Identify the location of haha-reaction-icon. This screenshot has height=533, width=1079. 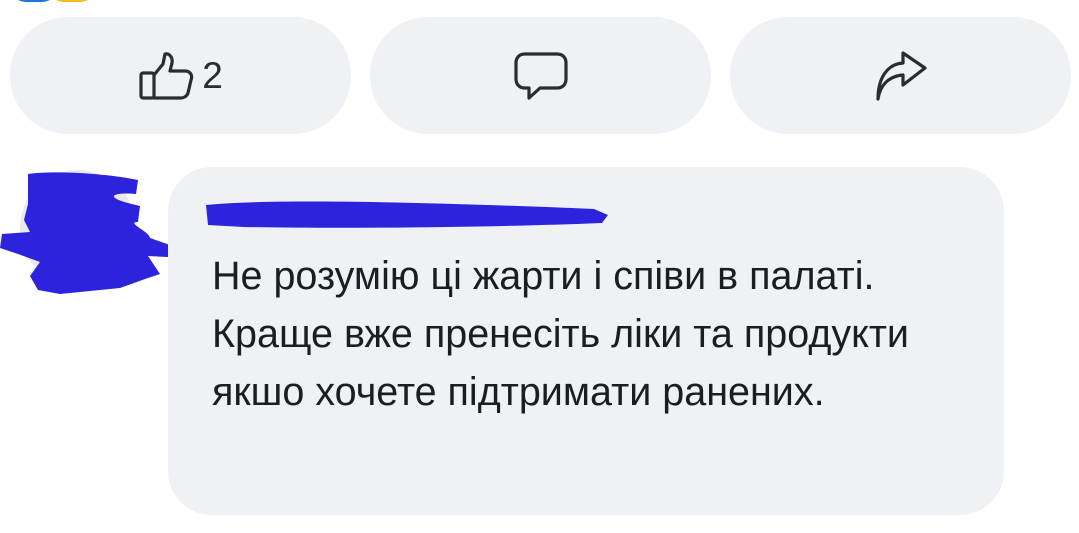
(72, 1).